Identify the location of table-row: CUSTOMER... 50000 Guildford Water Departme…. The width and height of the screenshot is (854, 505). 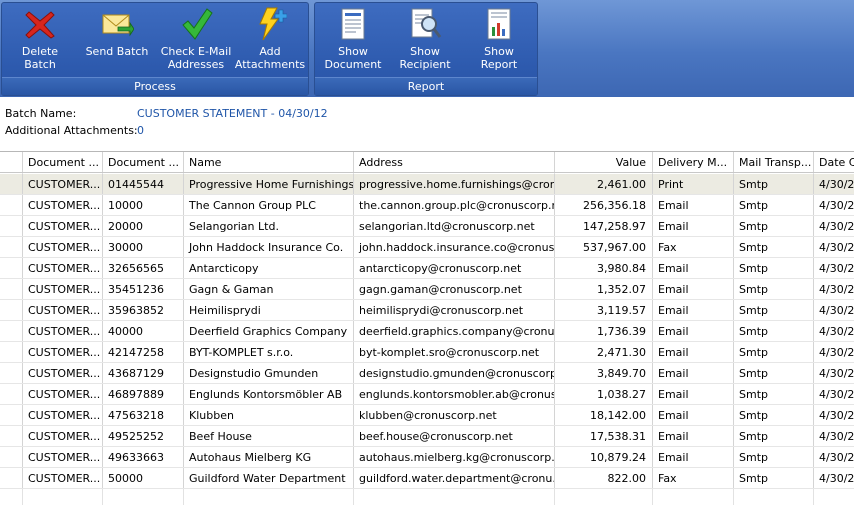
(427, 478).